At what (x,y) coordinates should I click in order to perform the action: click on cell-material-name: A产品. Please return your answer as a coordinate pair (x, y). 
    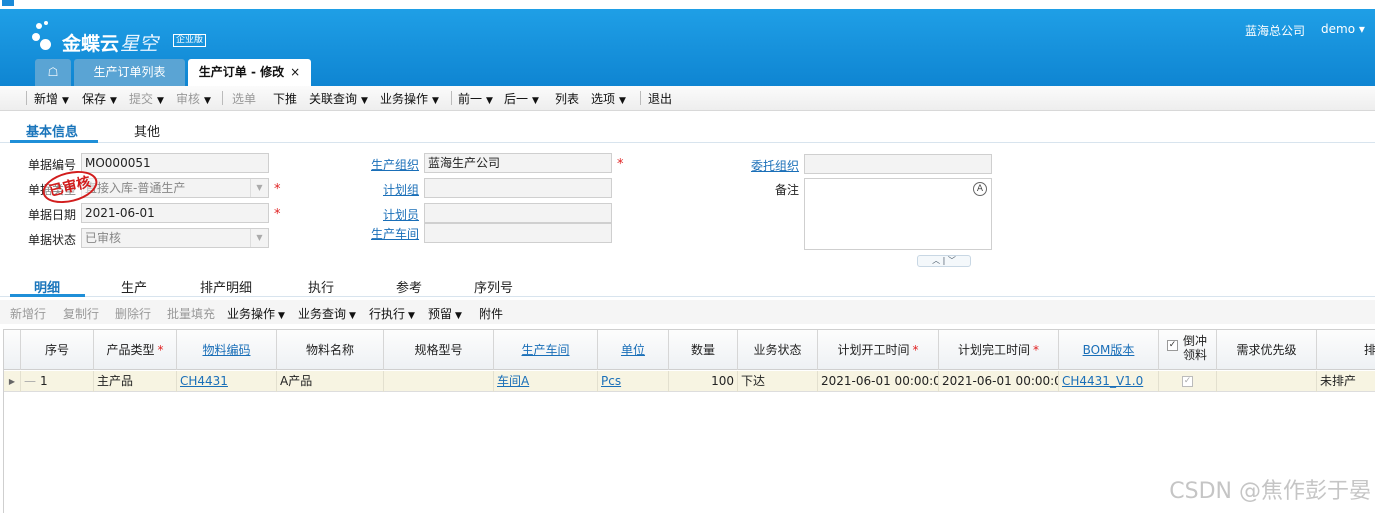
    Looking at the image, I should click on (330, 381).